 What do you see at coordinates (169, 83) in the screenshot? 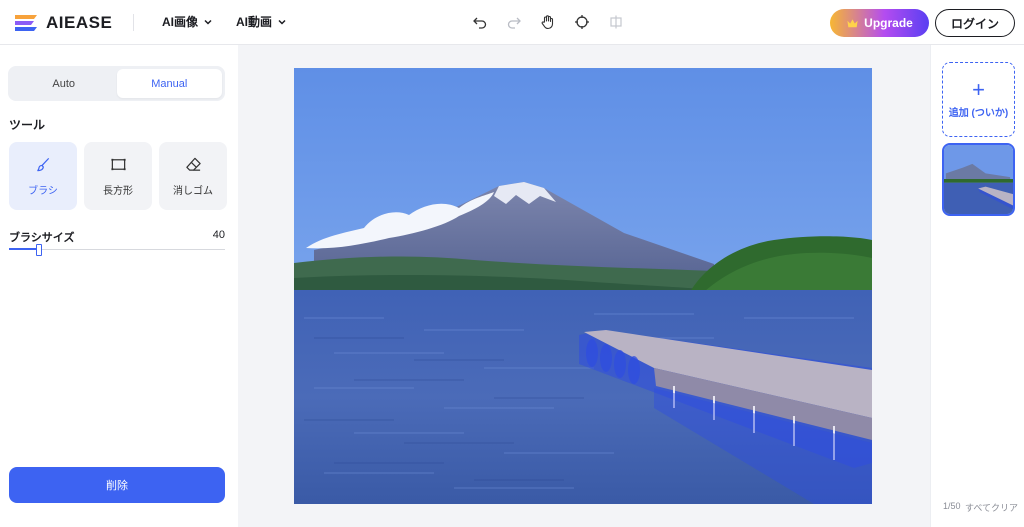
I see `tab-manual: Manual` at bounding box center [169, 83].